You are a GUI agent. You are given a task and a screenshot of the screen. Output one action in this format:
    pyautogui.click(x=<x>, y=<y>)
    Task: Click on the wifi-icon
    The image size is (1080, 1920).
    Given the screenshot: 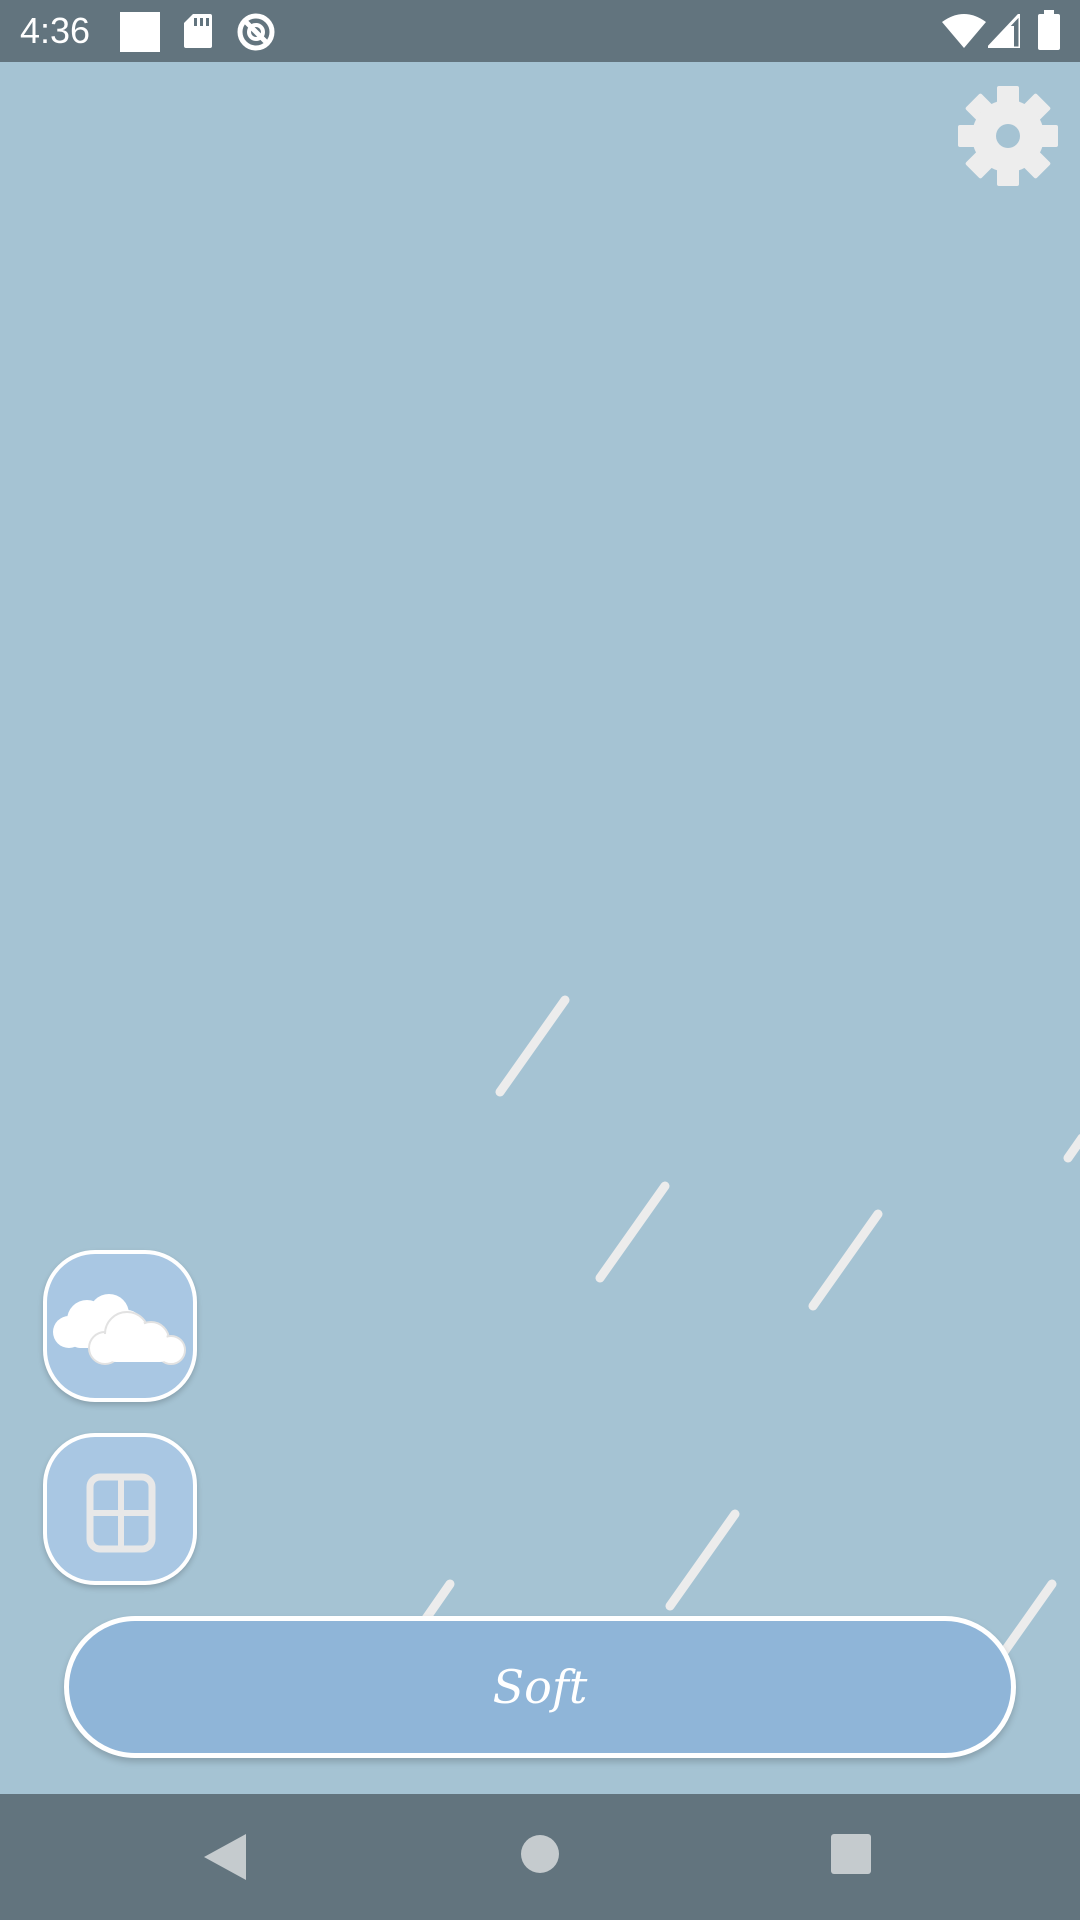 What is the action you would take?
    pyautogui.click(x=964, y=31)
    